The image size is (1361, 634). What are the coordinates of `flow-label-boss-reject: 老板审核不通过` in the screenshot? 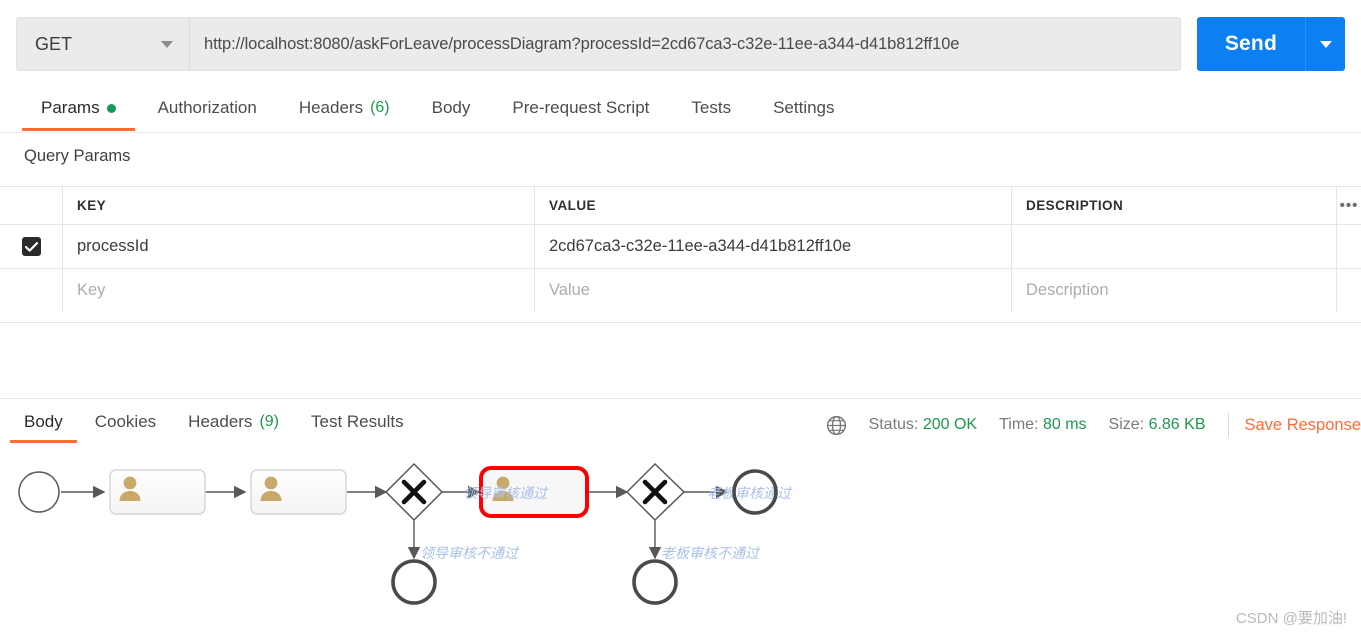 It's located at (711, 554).